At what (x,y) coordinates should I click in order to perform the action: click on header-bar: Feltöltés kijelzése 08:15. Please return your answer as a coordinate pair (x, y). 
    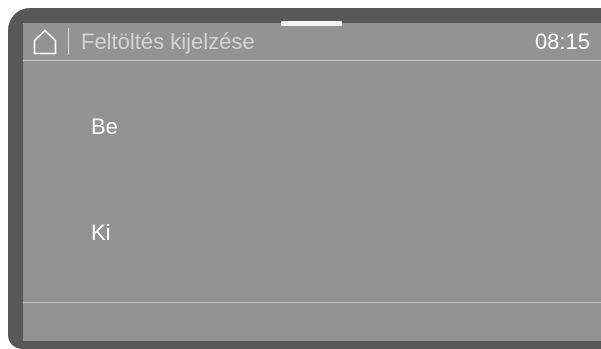
    Looking at the image, I should click on (312, 41).